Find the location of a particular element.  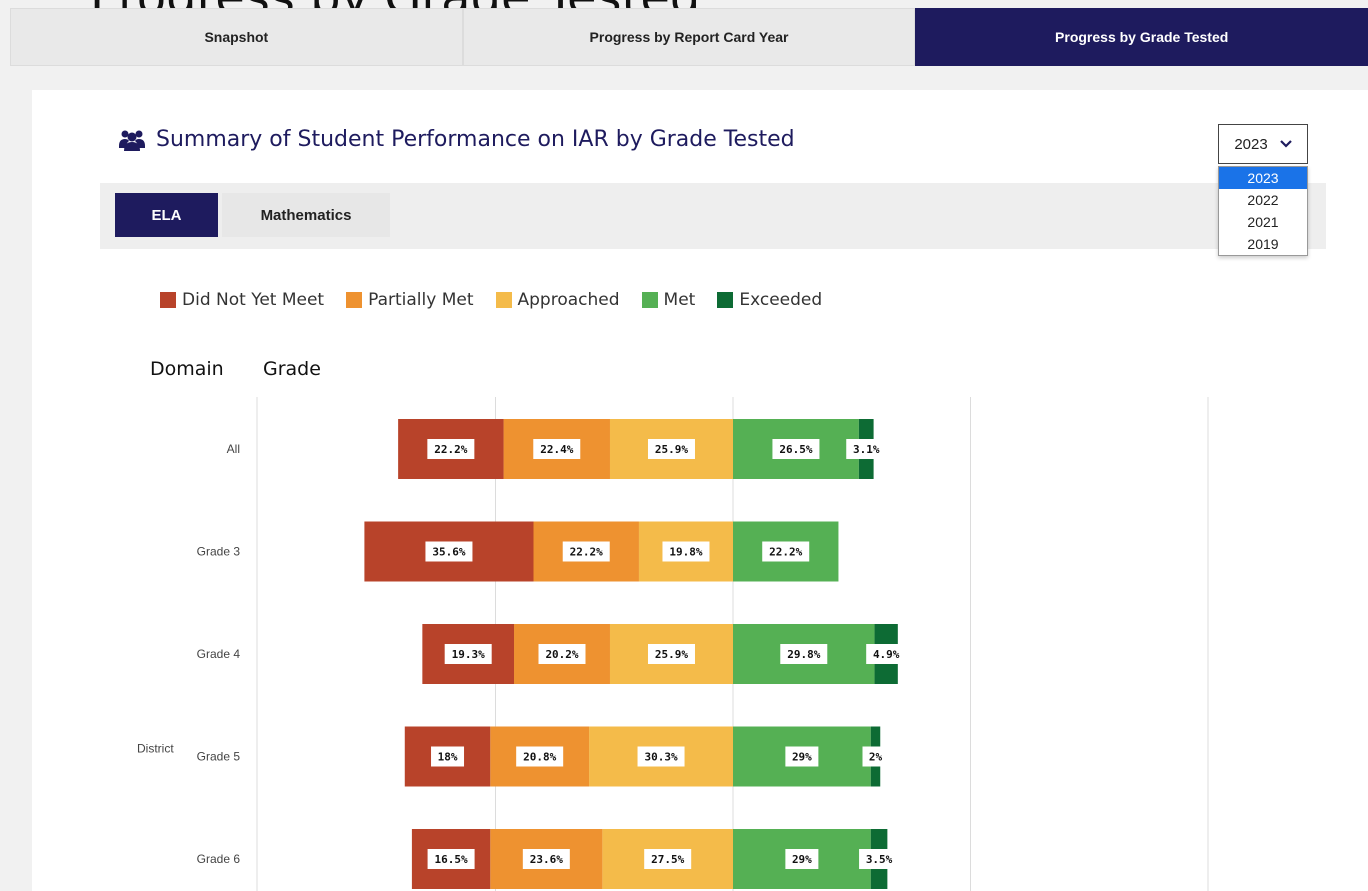

year-option: 2023 is located at coordinates (1263, 178).